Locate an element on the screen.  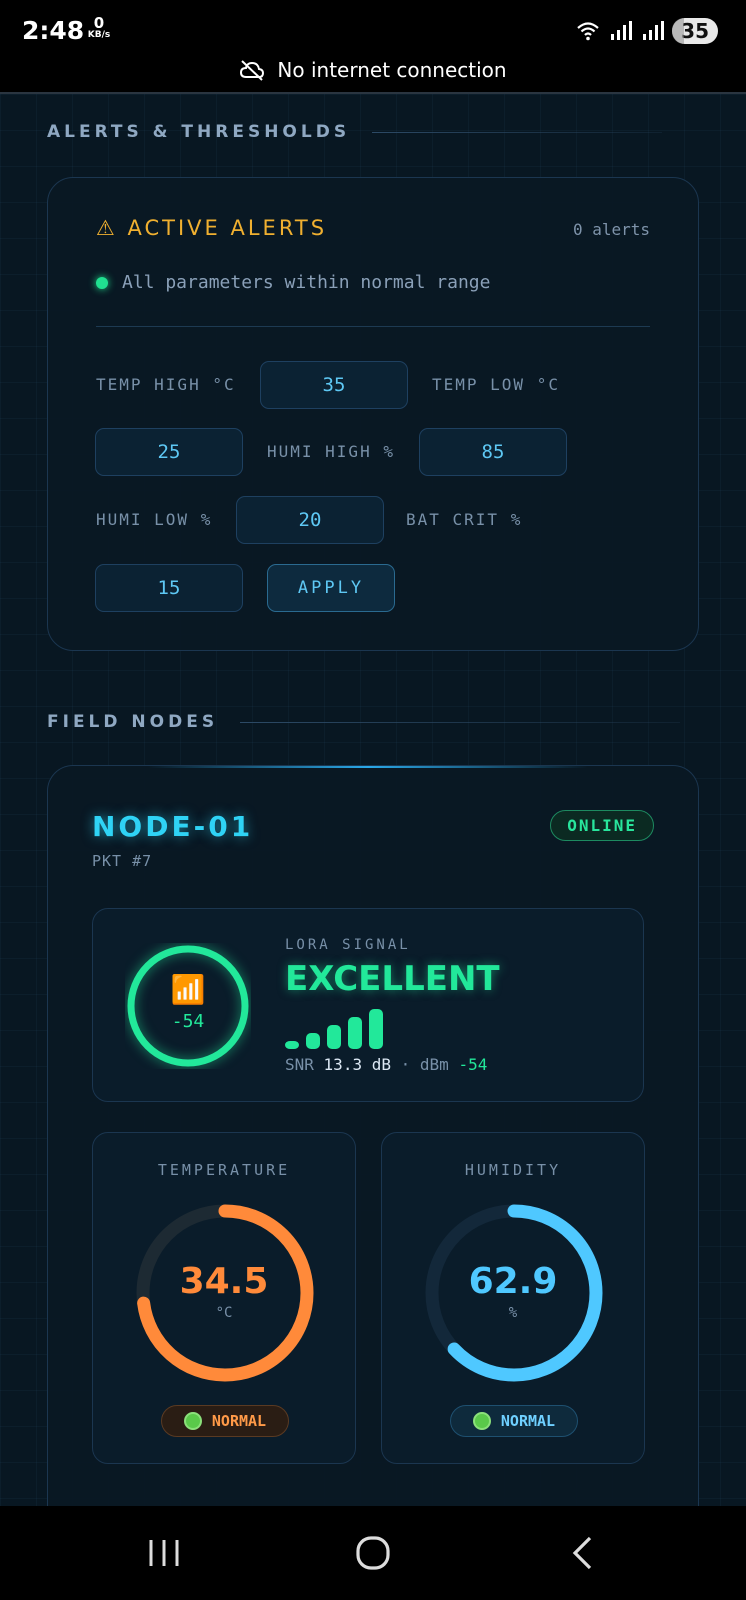
packet-counter: PKT #7 is located at coordinates (122, 861).